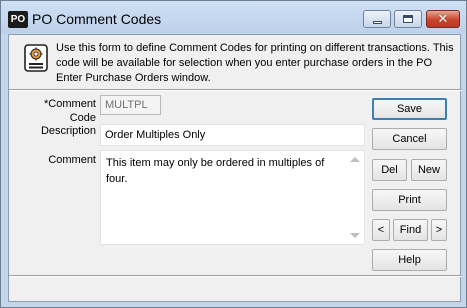 This screenshot has width=467, height=308. I want to click on next-record-button: >, so click(439, 230).